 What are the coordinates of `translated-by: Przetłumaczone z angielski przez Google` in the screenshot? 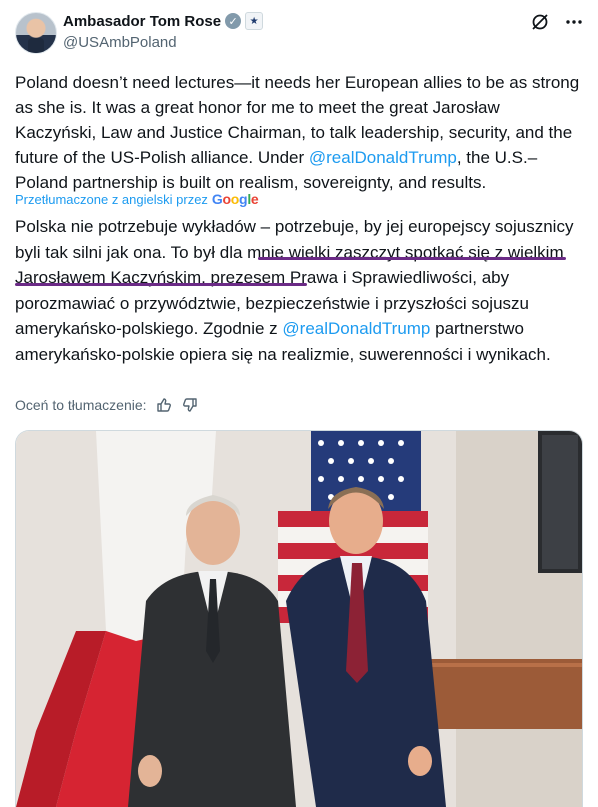 It's located at (137, 199).